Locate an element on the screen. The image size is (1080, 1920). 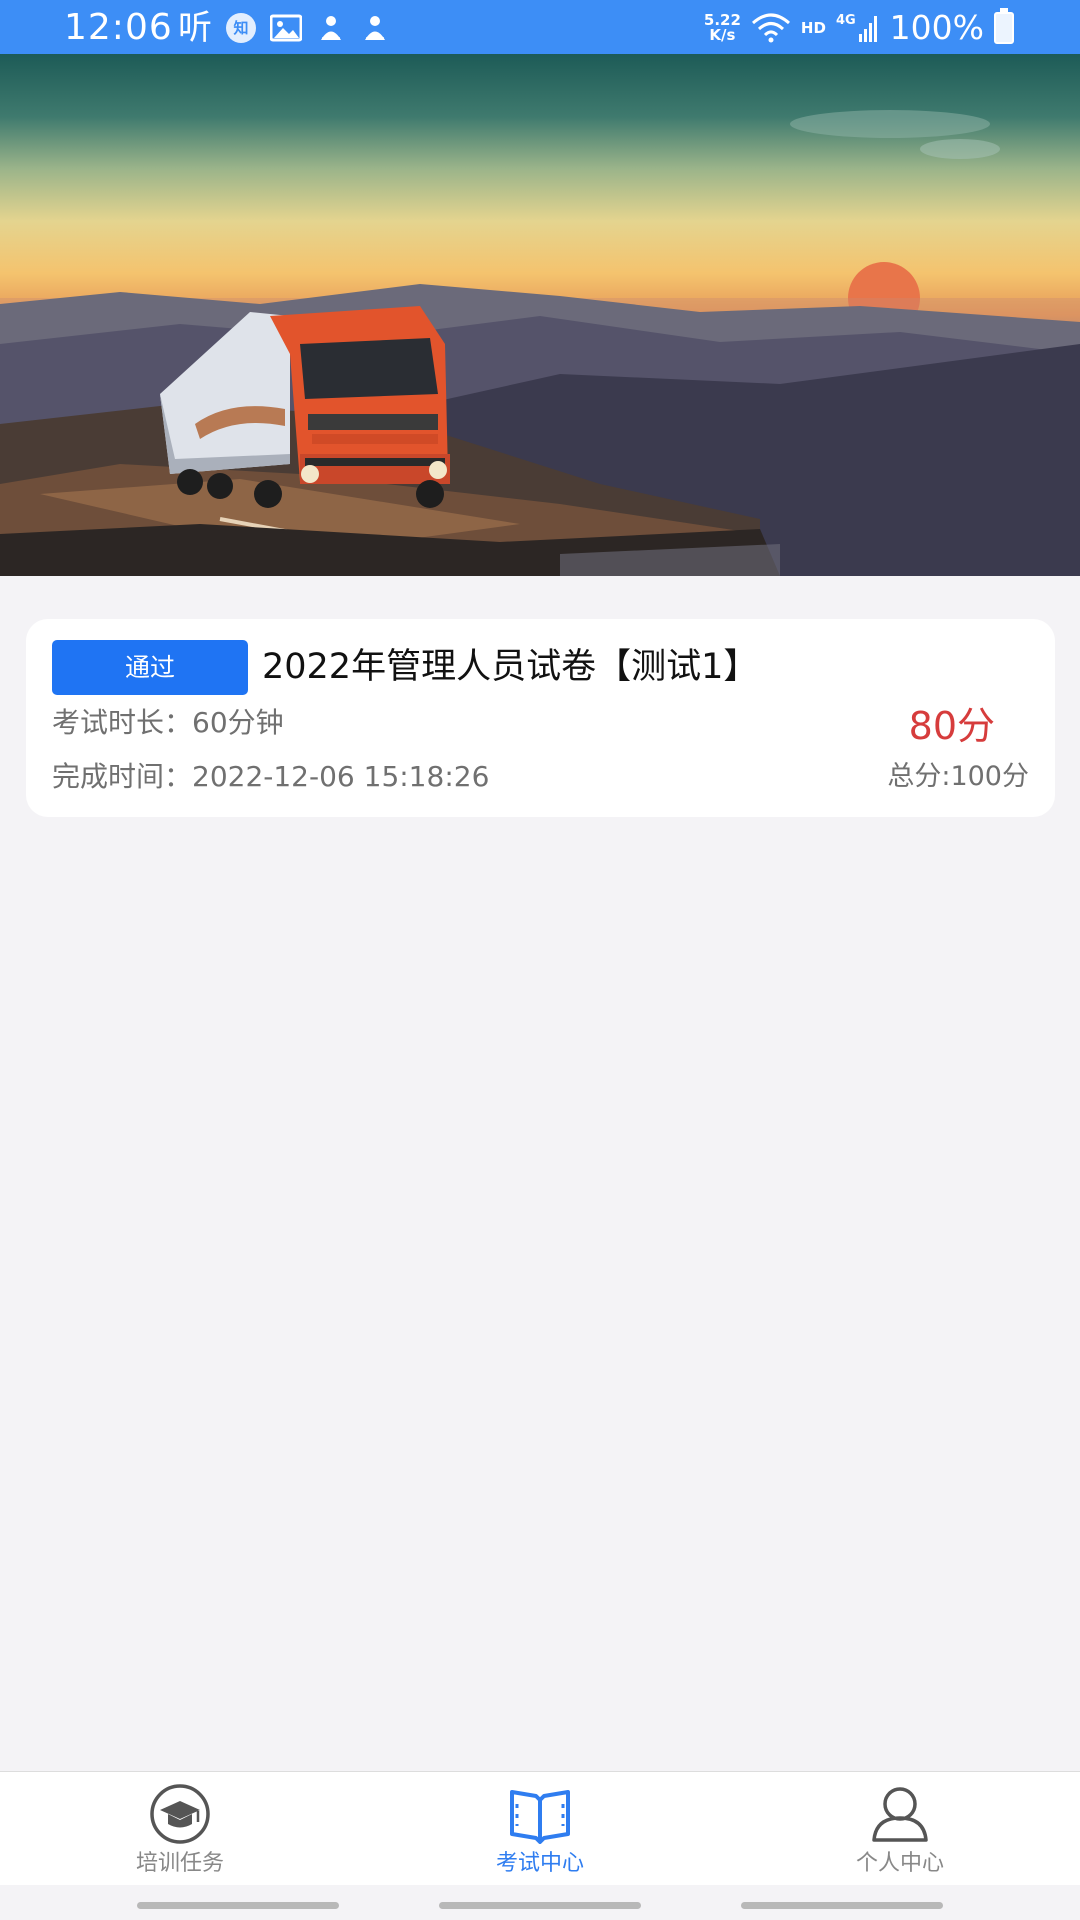
ting-app-icon: 听 is located at coordinates (195, 28).